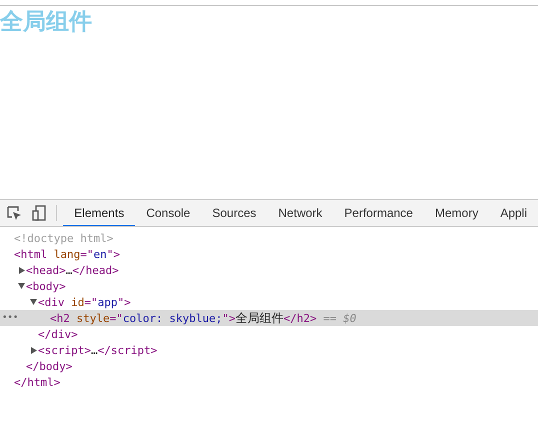 The image size is (538, 426). I want to click on selected-row: ••• <h2 style="color: skyblue;">全局组件</h2> == $0, so click(269, 318).